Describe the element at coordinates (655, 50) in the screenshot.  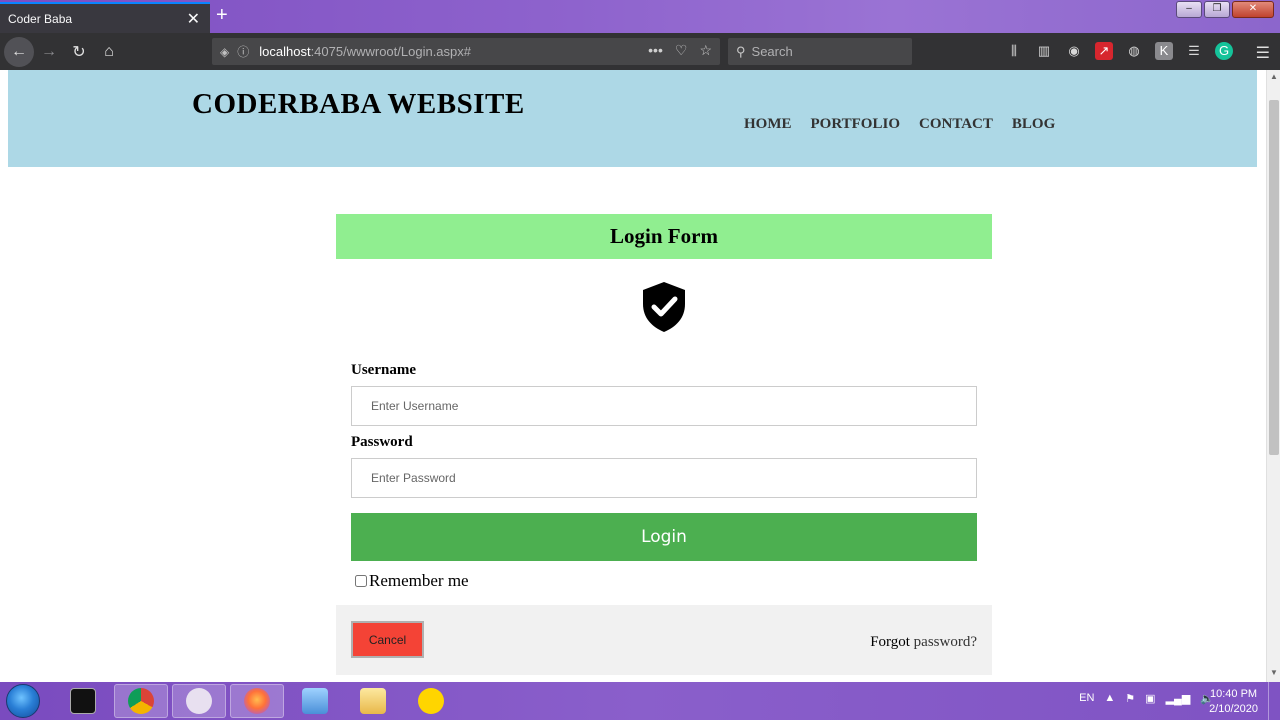
I see `page-actions-icon: •••` at that location.